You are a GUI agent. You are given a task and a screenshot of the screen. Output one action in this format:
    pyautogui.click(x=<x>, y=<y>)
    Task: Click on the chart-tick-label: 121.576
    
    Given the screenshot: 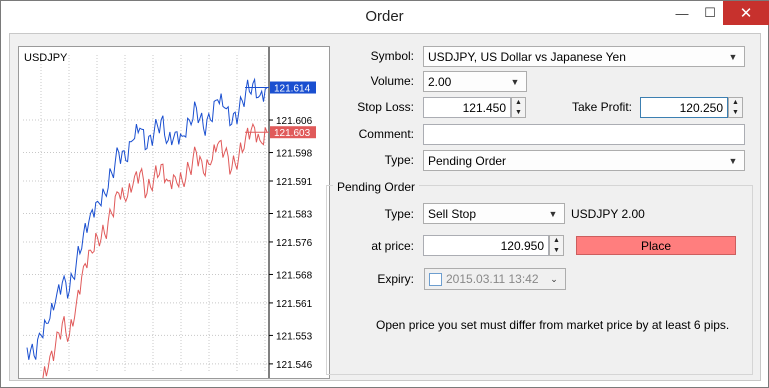 What is the action you would take?
    pyautogui.click(x=294, y=243)
    